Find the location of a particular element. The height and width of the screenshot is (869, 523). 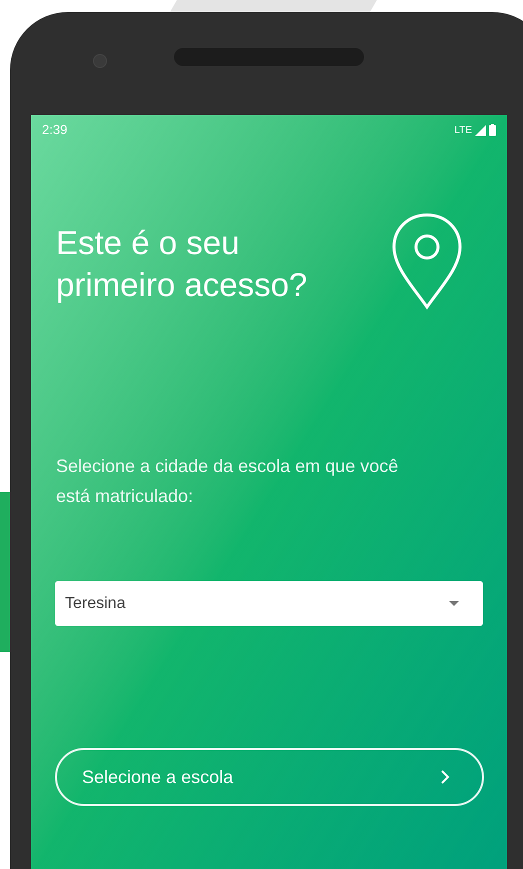

page-title: Este é o seu primeiro acesso? is located at coordinates (182, 264).